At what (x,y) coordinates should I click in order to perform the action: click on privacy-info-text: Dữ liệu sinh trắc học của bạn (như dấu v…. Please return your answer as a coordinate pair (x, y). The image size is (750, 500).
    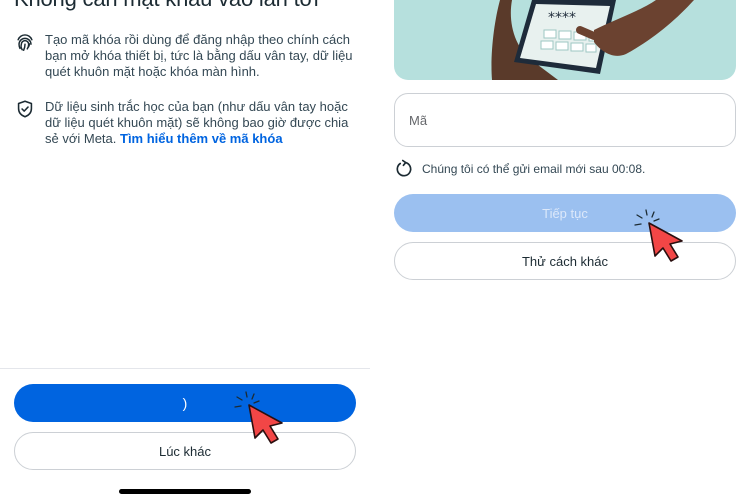
    Looking at the image, I should click on (202, 123).